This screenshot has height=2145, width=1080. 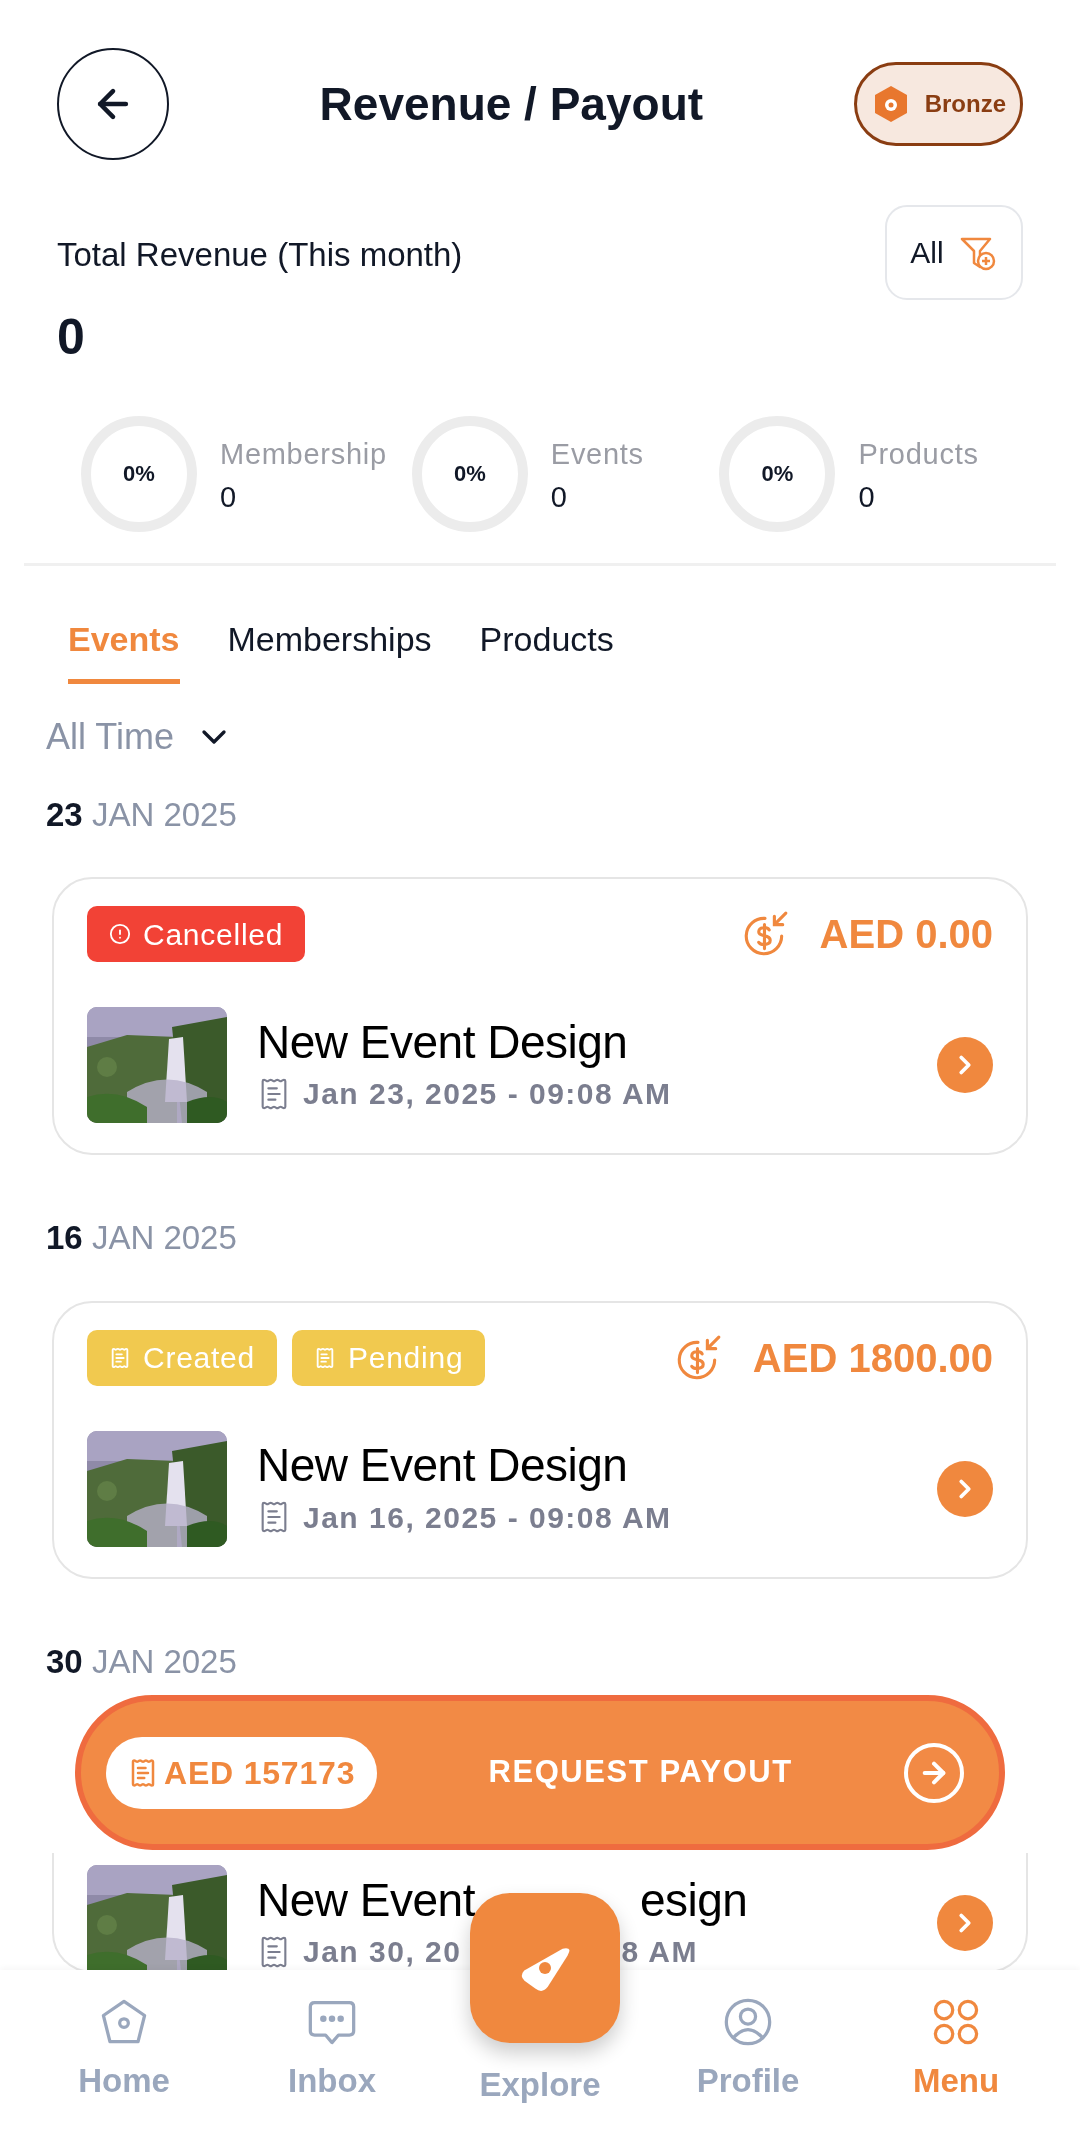 I want to click on revenue-label: Total Revenue (This month), so click(x=260, y=255).